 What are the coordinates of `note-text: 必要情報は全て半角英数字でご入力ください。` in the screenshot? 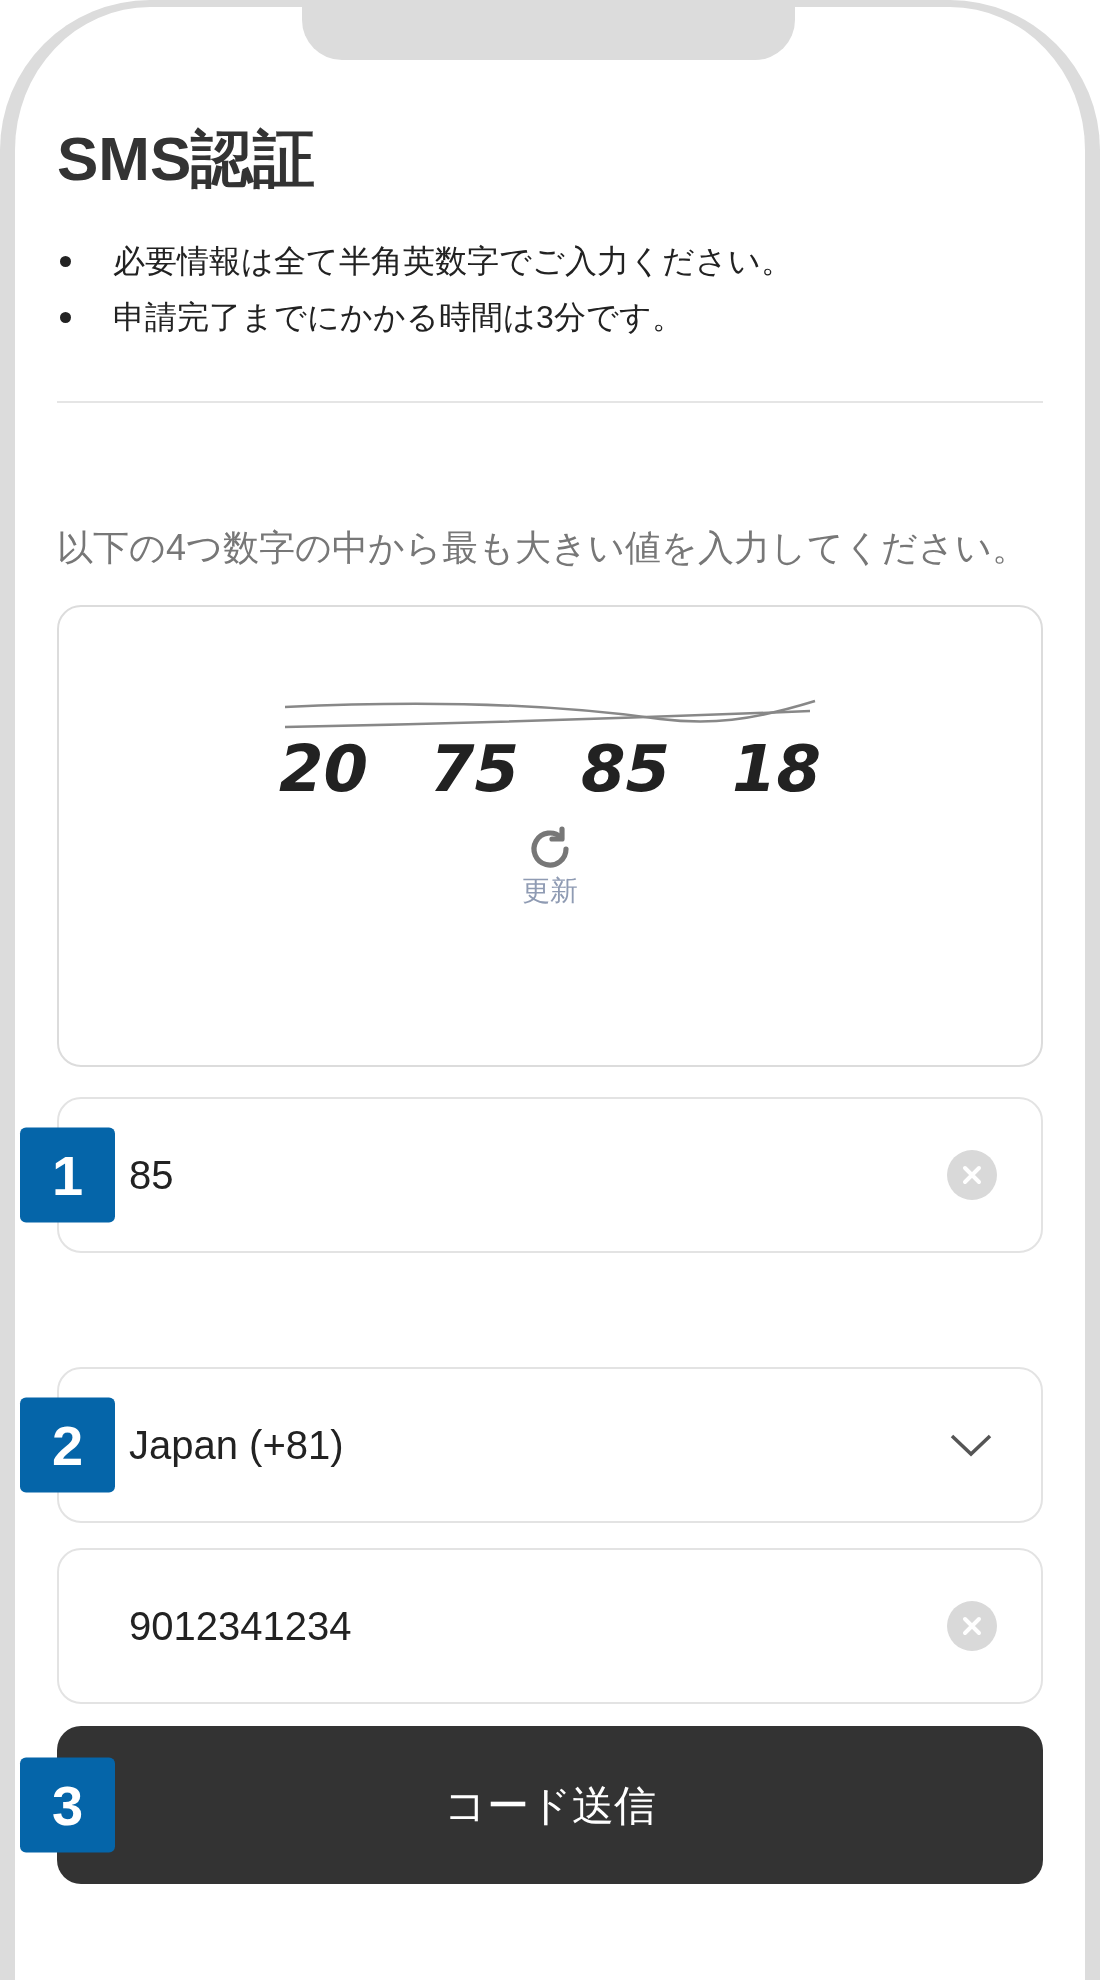 It's located at (453, 261).